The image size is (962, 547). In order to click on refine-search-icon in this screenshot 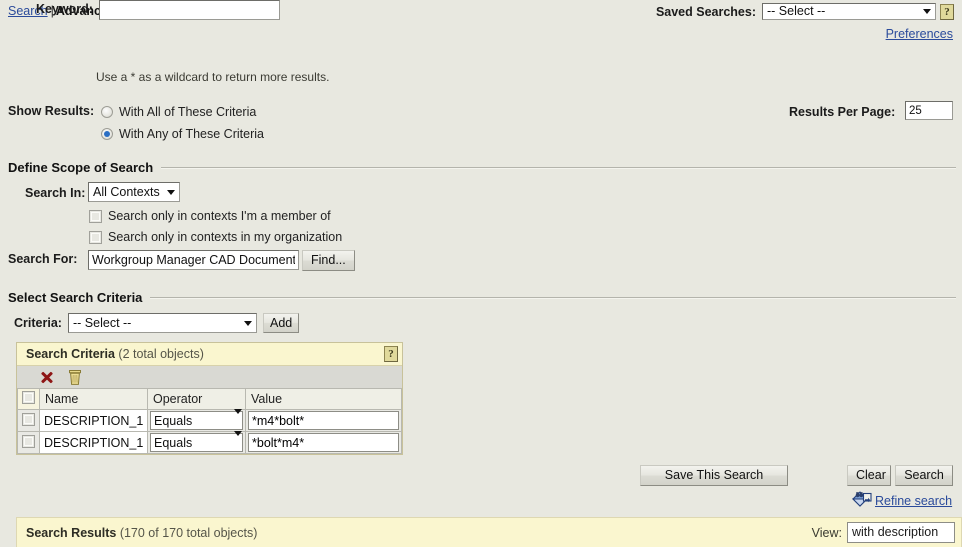, I will do `click(861, 501)`.